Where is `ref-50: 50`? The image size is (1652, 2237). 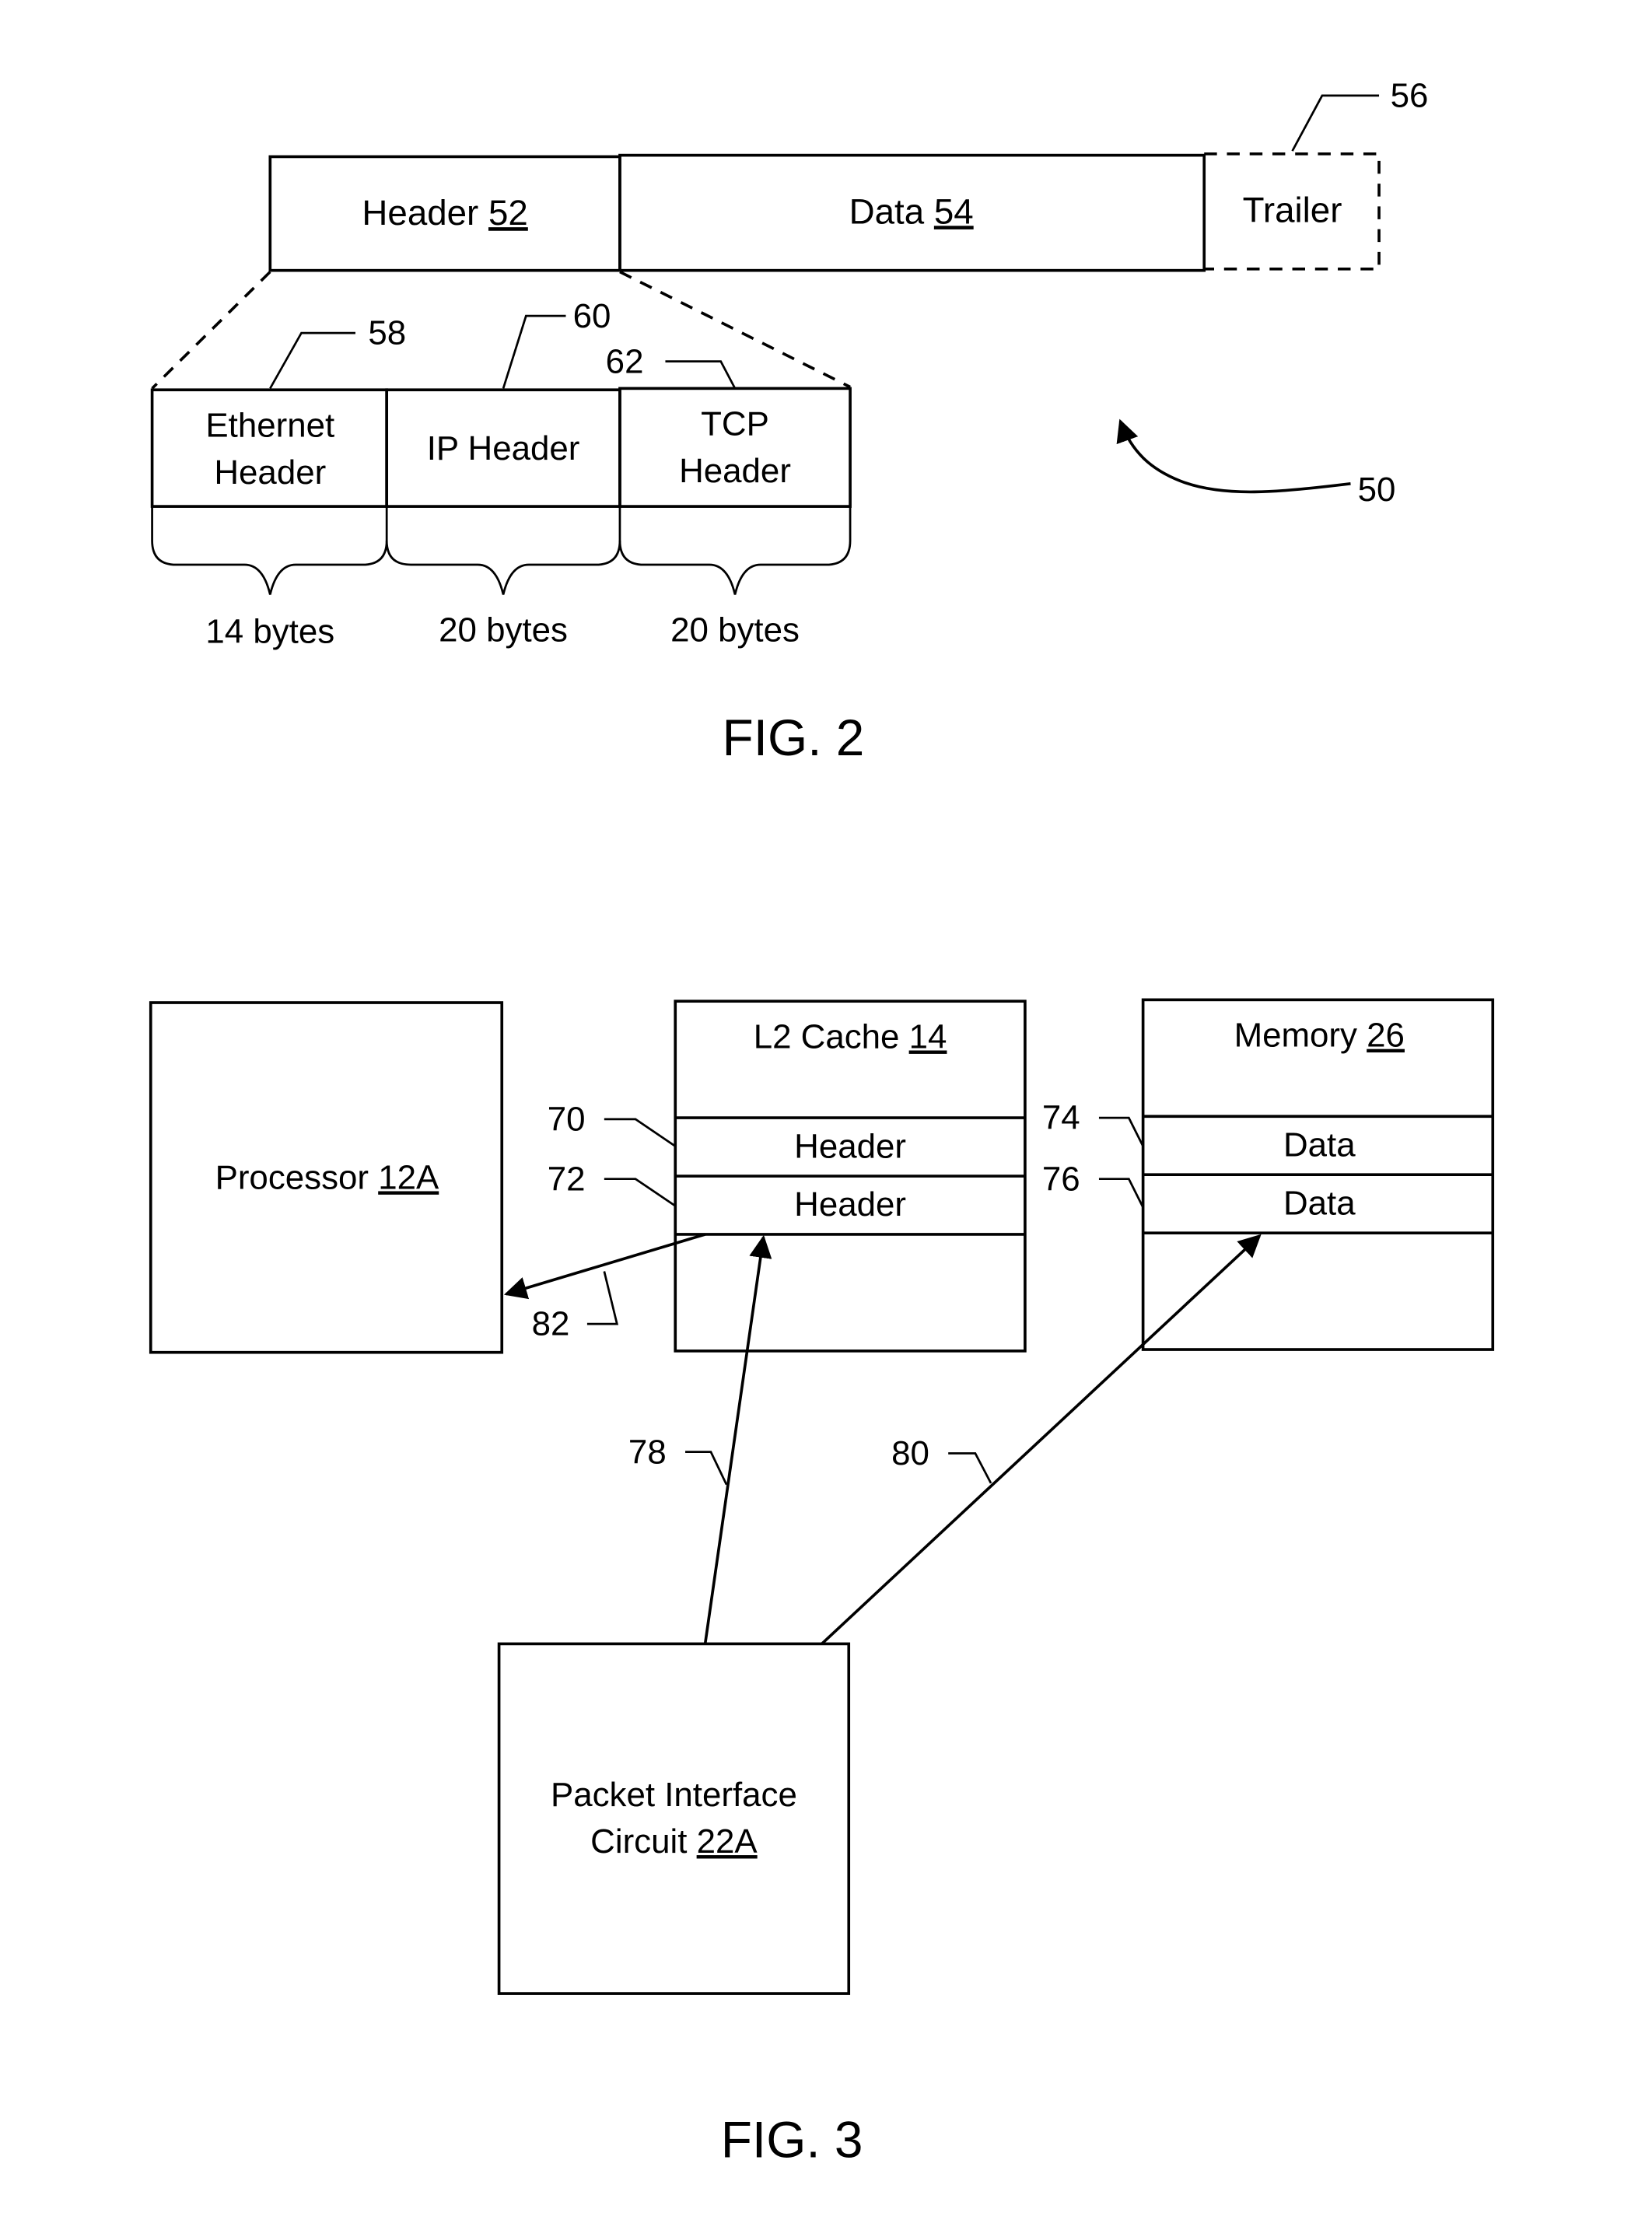
ref-50: 50 is located at coordinates (1377, 490).